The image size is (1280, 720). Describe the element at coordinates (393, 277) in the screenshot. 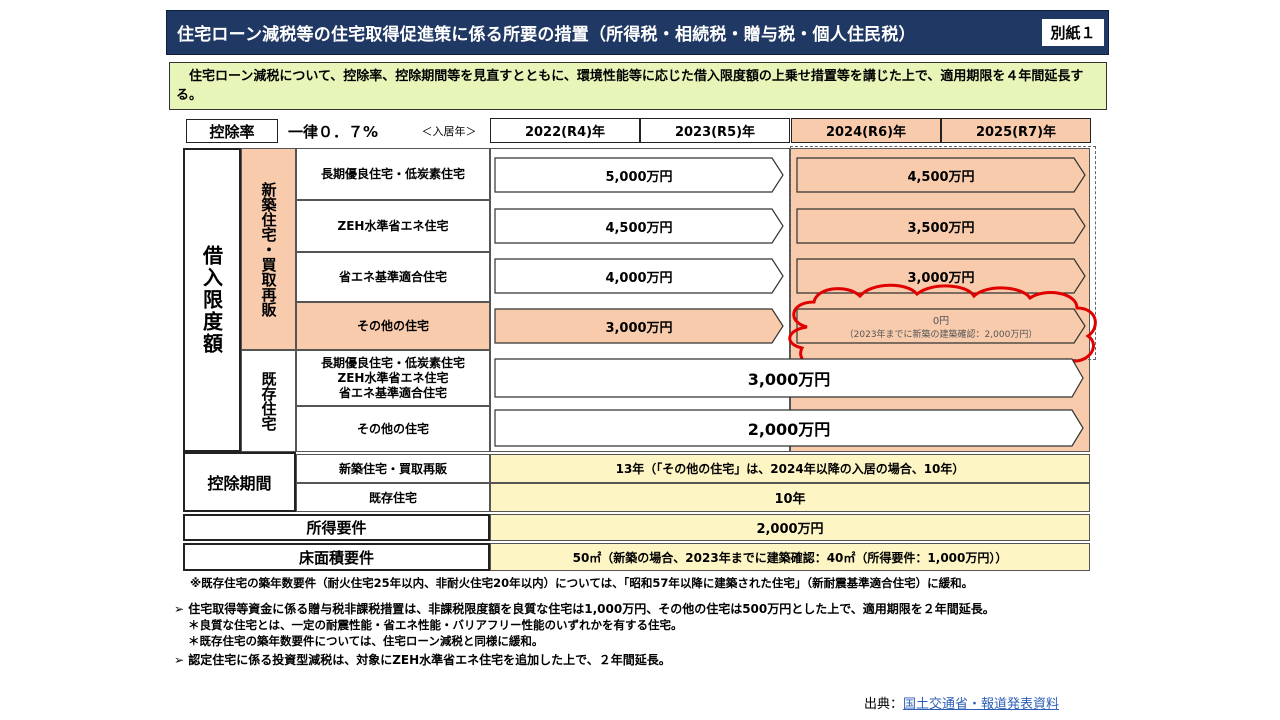

I see `row-label-energy-standard: 省エネ基準適合住宅` at that location.